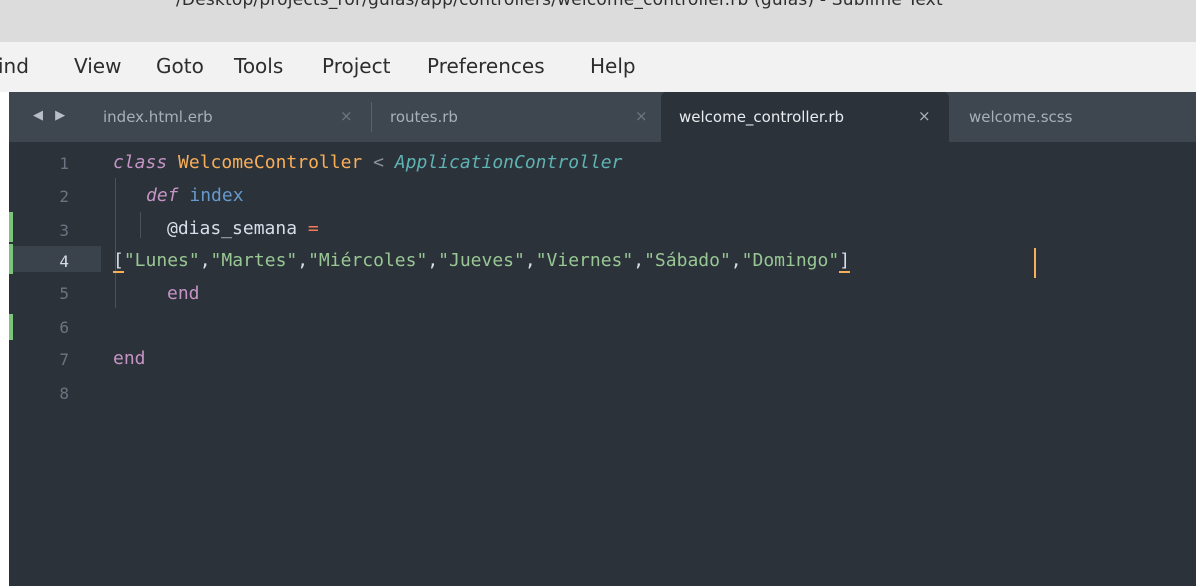  I want to click on line-number: 6, so click(64, 327).